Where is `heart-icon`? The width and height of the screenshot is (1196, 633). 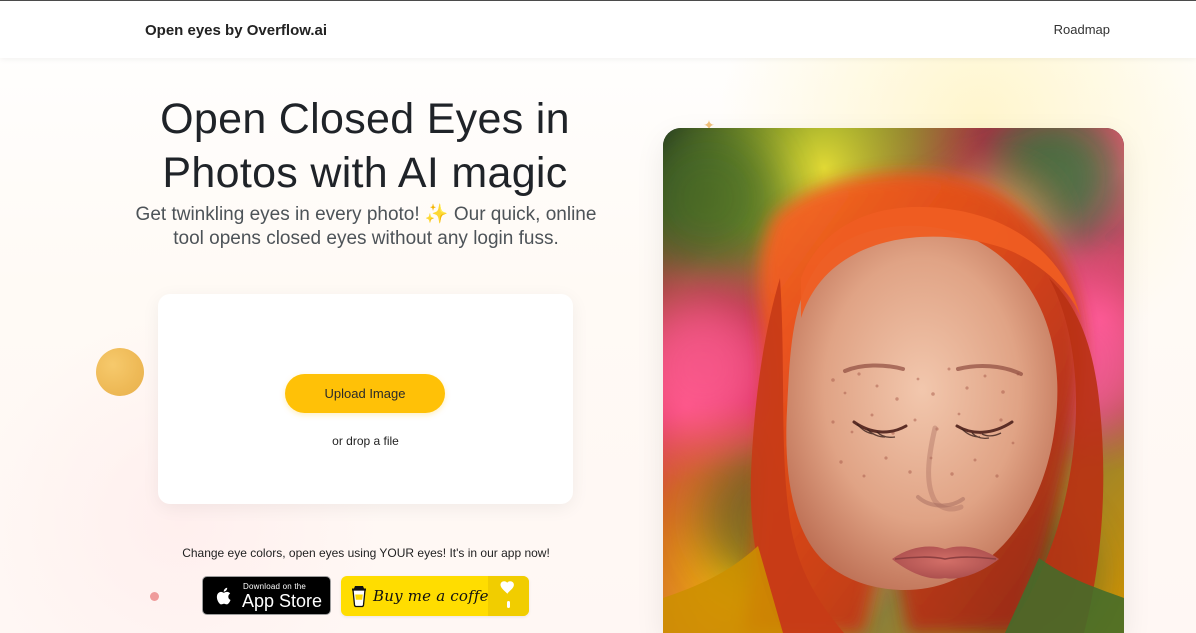 heart-icon is located at coordinates (507, 588).